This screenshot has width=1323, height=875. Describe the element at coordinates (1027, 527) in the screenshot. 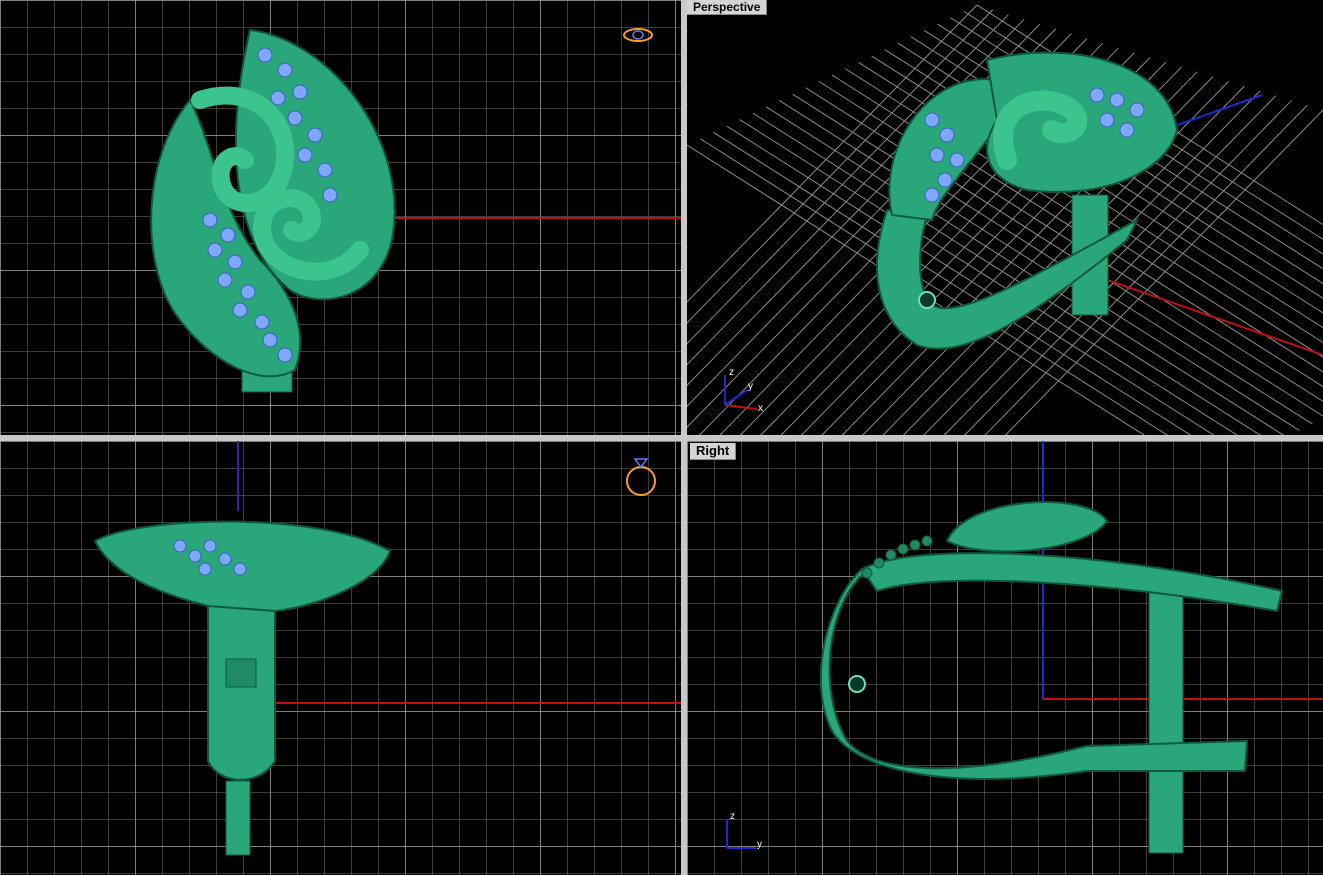

I see `spiral-crown` at that location.